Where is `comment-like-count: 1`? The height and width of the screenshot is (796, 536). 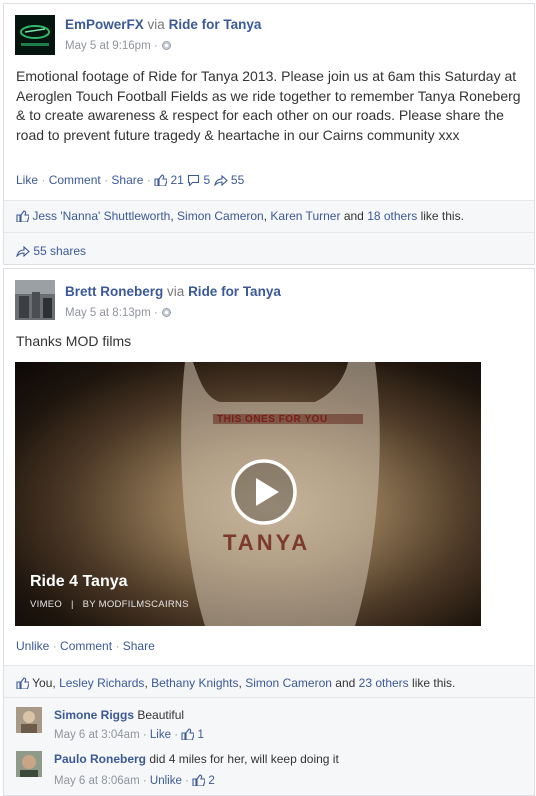 comment-like-count: 1 is located at coordinates (200, 735).